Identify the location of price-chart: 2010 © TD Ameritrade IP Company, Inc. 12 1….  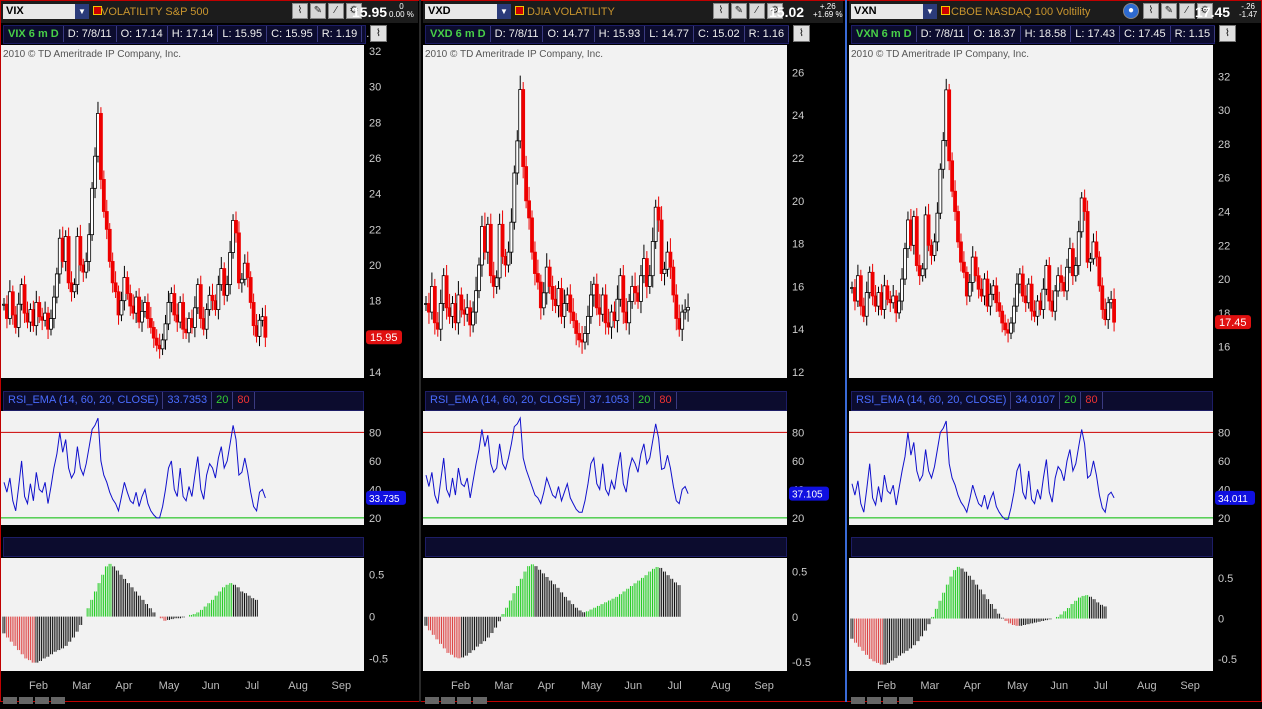
(613, 212).